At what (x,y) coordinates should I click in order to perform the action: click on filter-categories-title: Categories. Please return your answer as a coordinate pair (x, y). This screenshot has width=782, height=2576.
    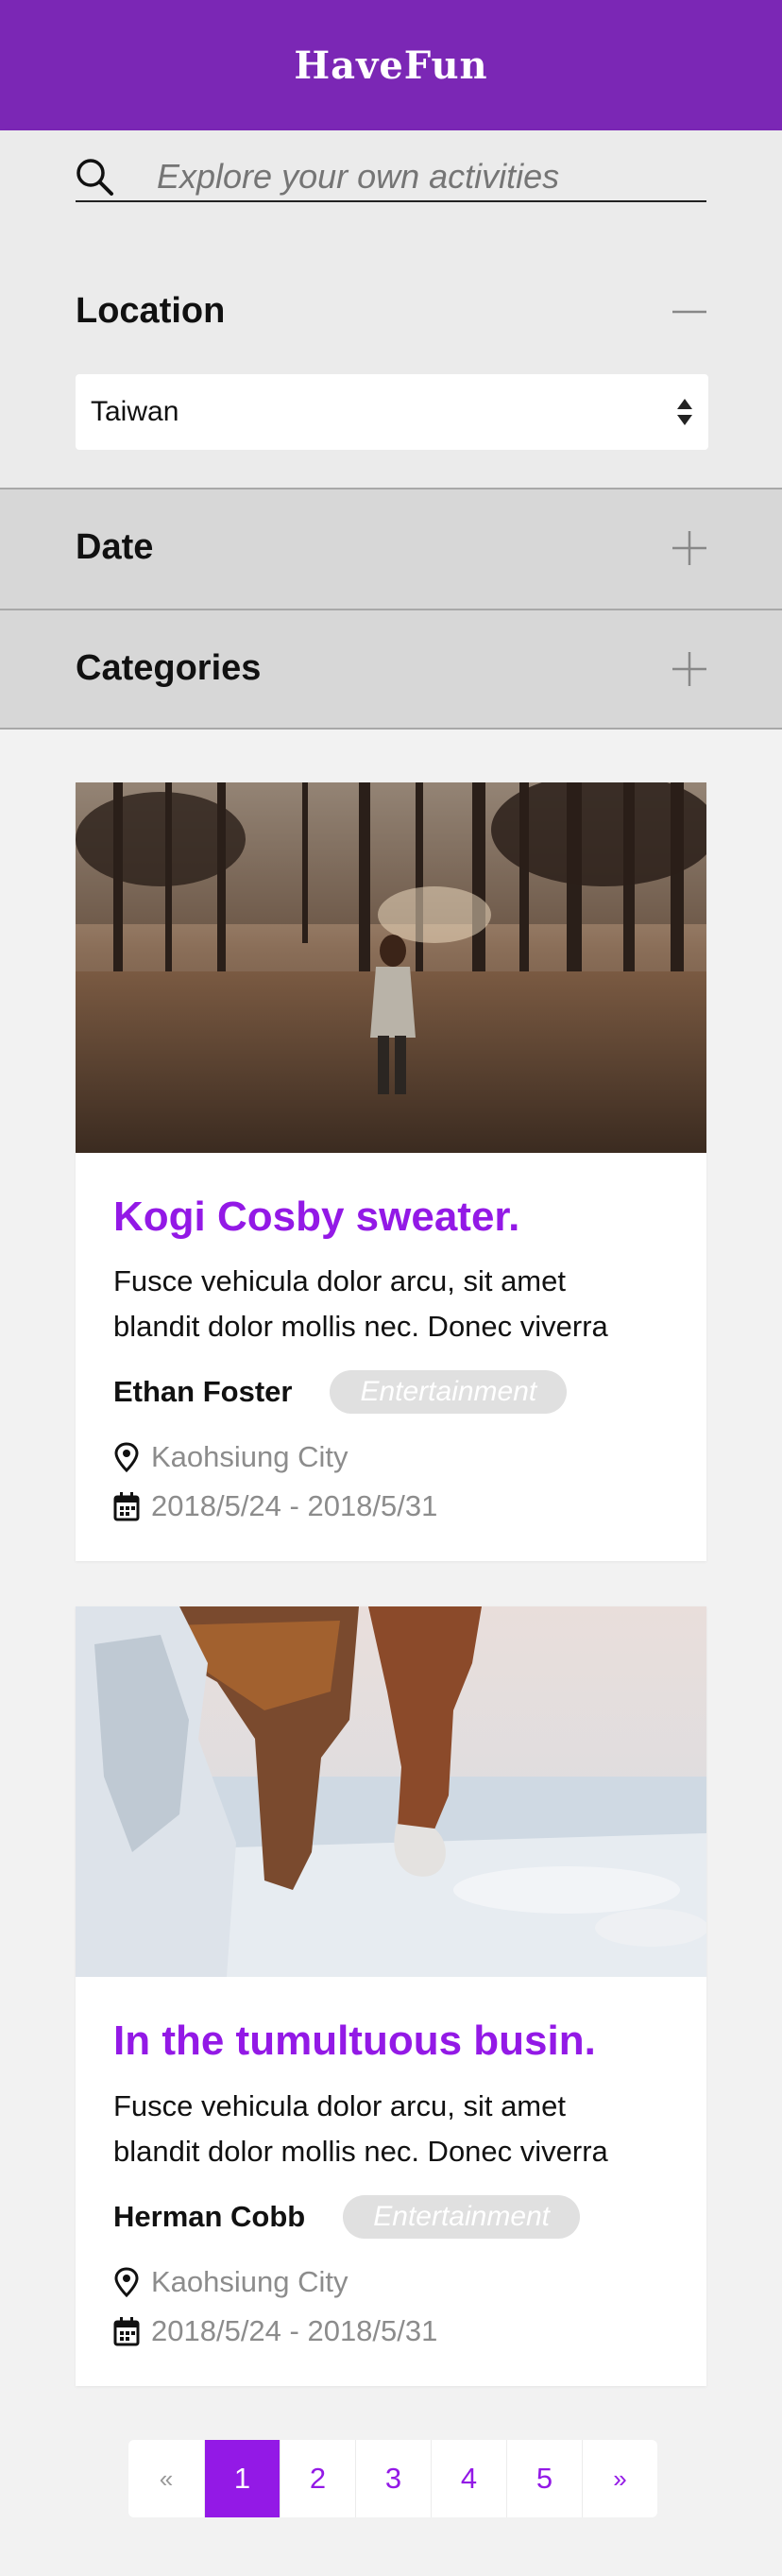
    Looking at the image, I should click on (169, 668).